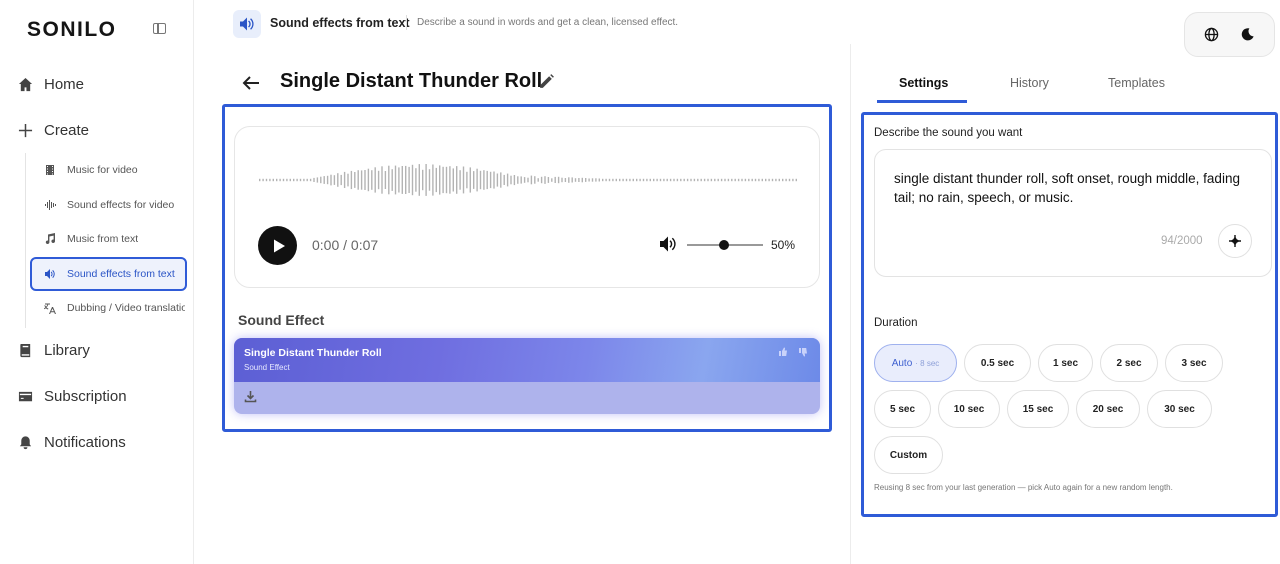  What do you see at coordinates (902, 409) in the screenshot?
I see `duration-chip: 5 sec` at bounding box center [902, 409].